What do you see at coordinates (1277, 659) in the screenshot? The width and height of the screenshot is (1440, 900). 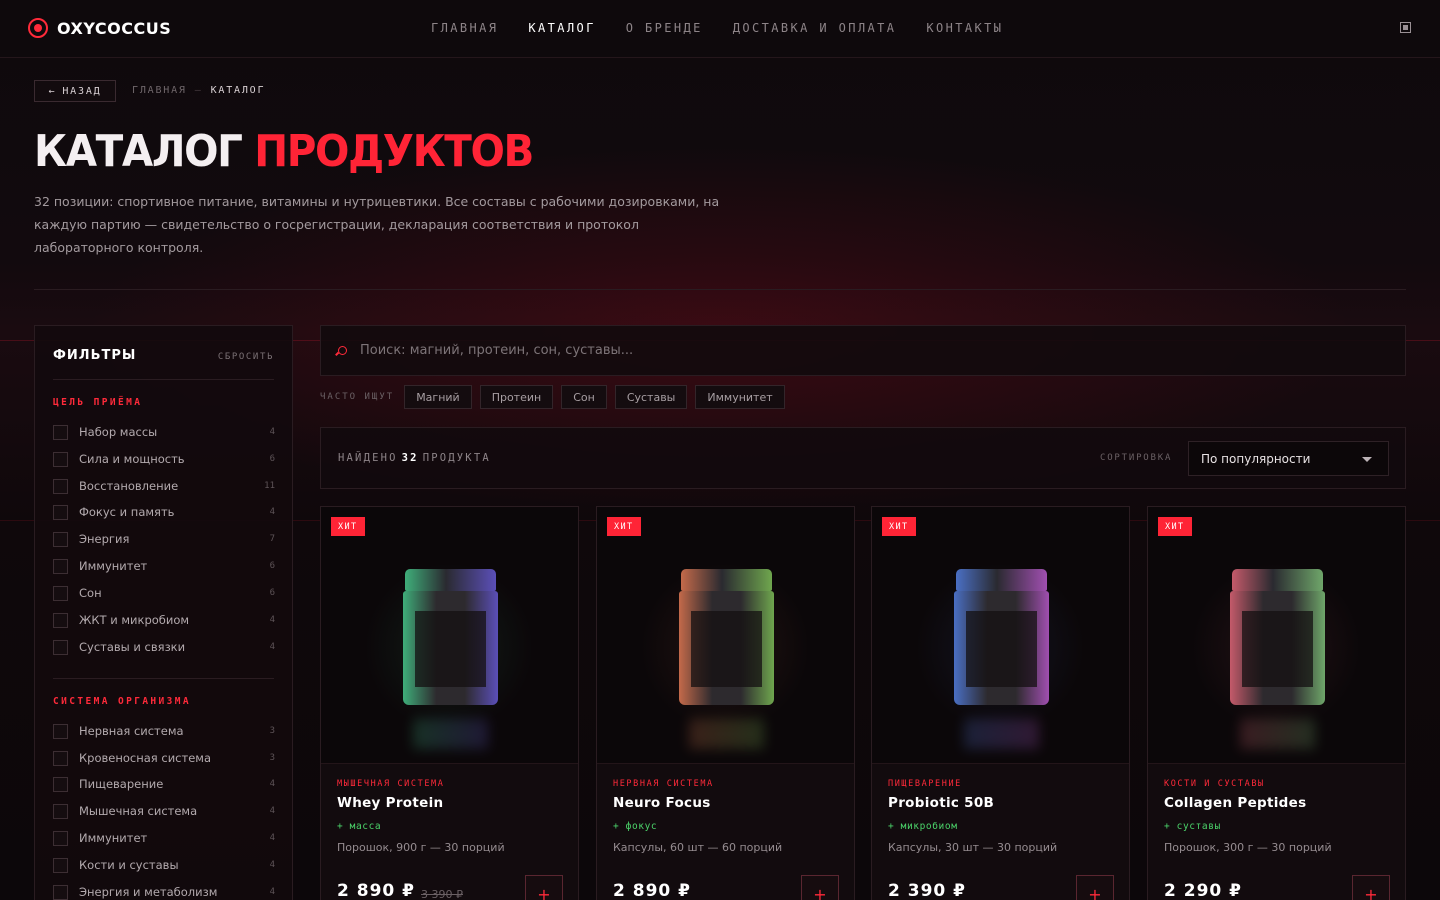 I see `product-jar-icon` at bounding box center [1277, 659].